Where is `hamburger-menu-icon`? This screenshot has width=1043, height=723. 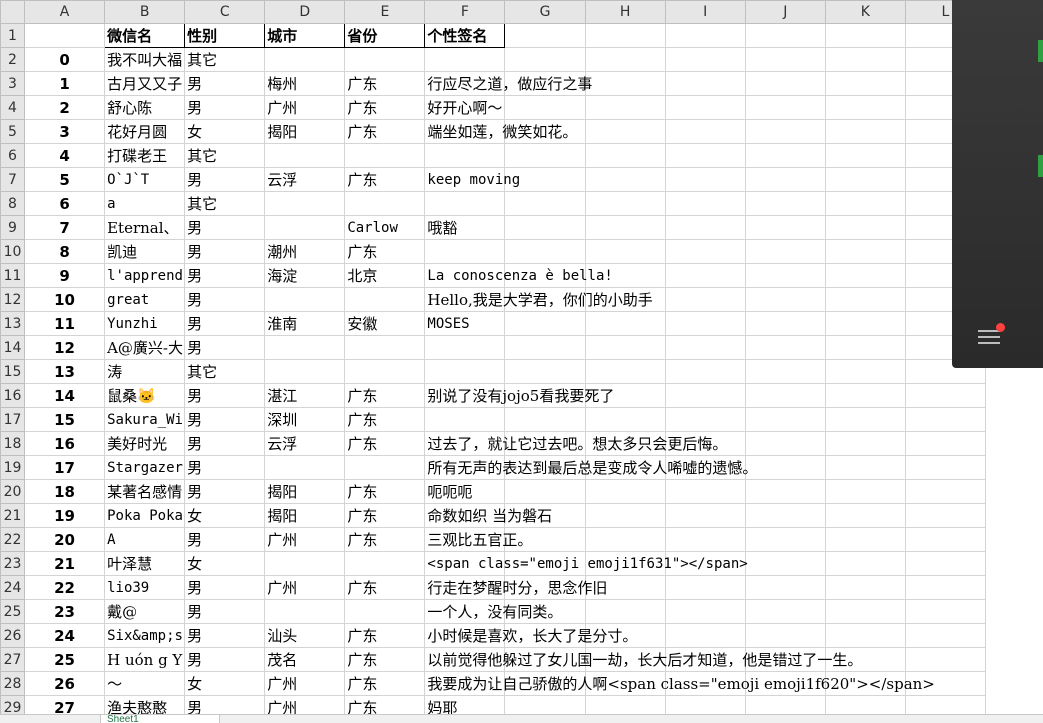
hamburger-menu-icon is located at coordinates (991, 335).